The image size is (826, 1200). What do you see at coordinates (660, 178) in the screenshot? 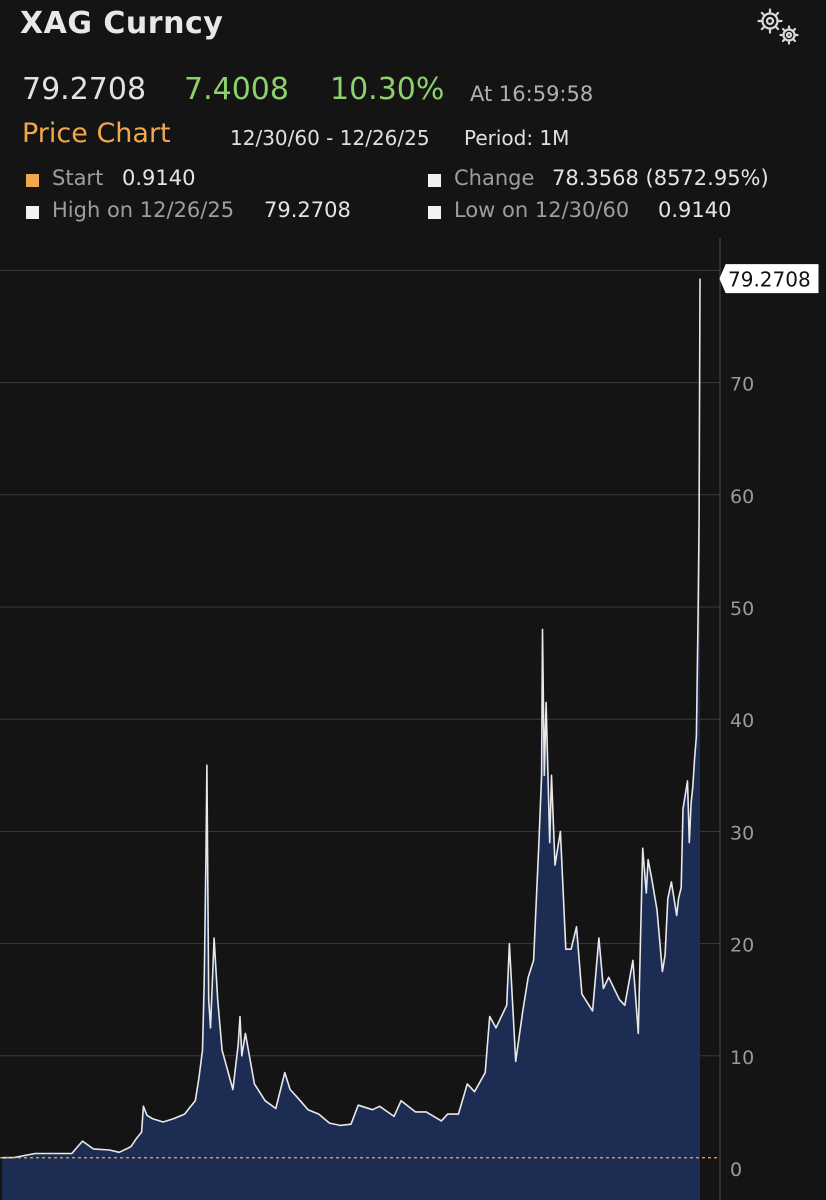
I see `legend-change-value: 78.3568 (8572.95%)` at bounding box center [660, 178].